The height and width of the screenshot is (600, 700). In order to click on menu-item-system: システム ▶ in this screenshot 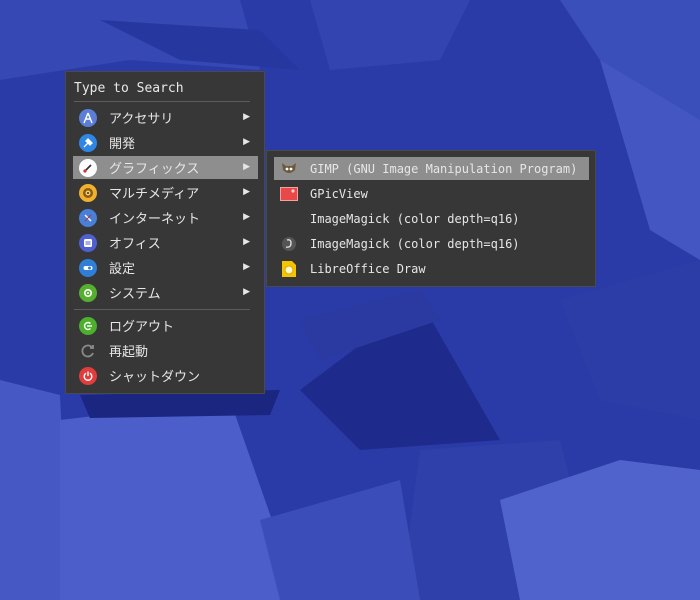, I will do `click(165, 292)`.